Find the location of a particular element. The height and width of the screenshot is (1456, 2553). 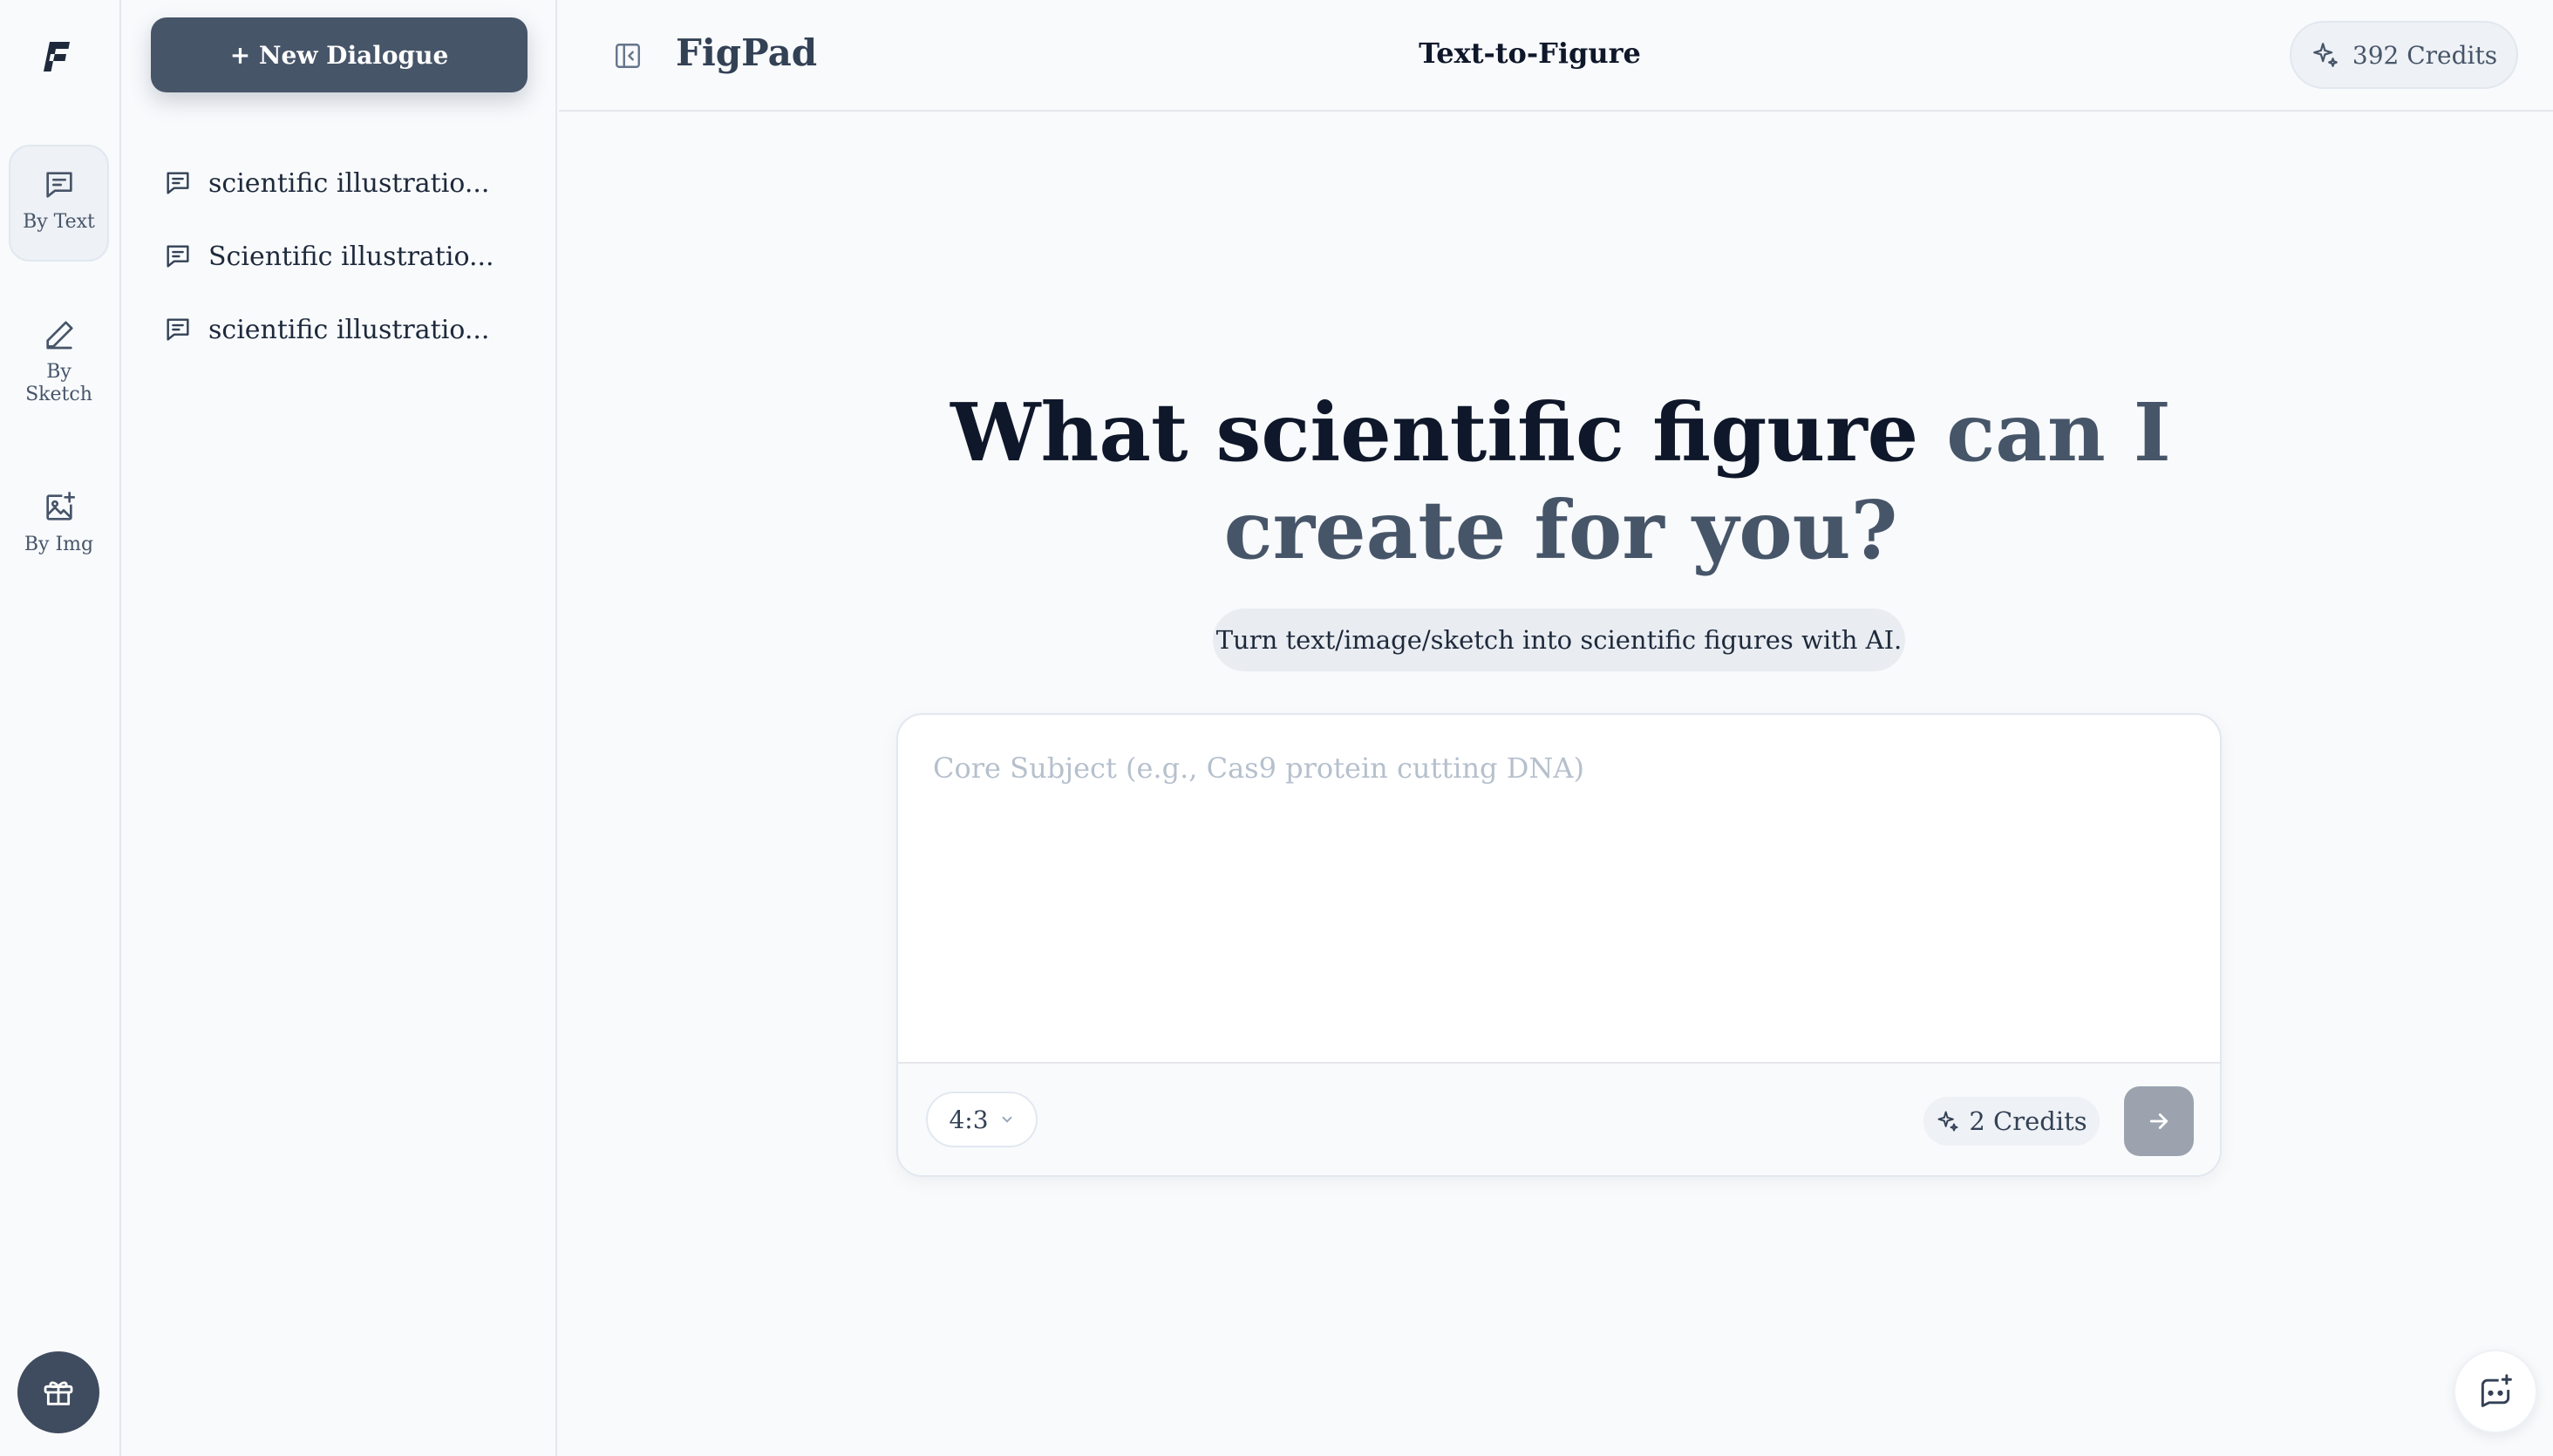

rail-item-label: By Sketch is located at coordinates (58, 383).